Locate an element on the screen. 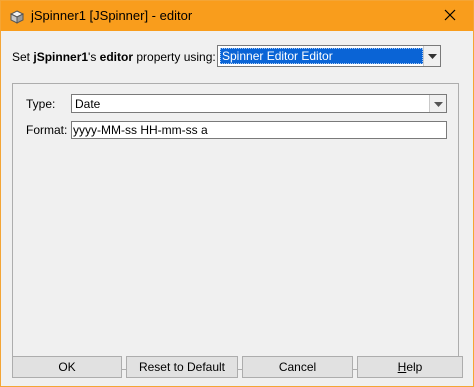  title-bar: jSpinner1 [JSpinner] - editor is located at coordinates (237, 16).